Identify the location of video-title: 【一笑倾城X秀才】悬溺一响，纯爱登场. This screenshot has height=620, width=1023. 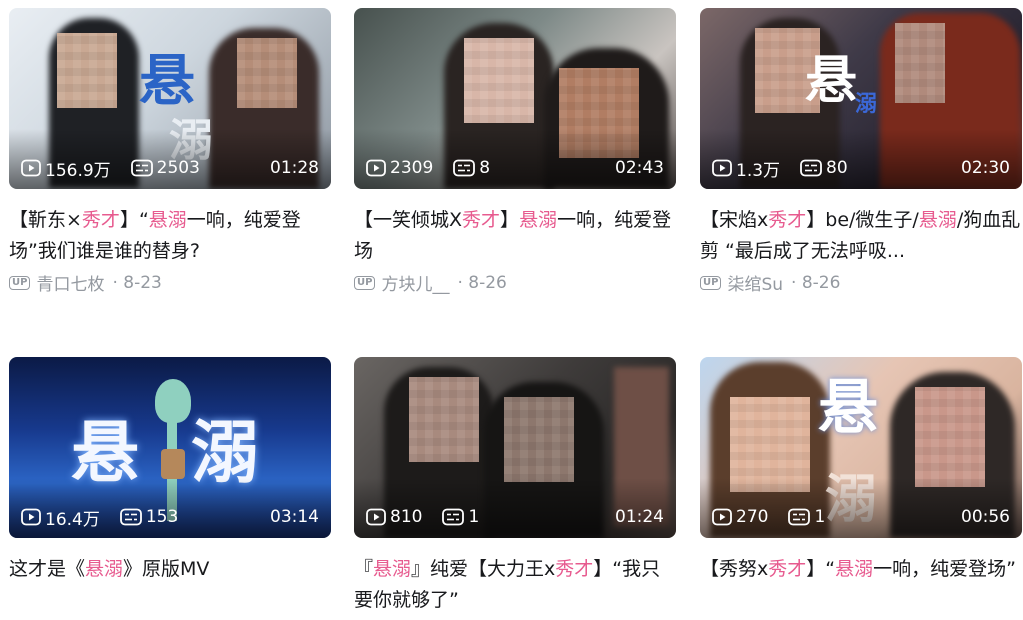
(515, 236).